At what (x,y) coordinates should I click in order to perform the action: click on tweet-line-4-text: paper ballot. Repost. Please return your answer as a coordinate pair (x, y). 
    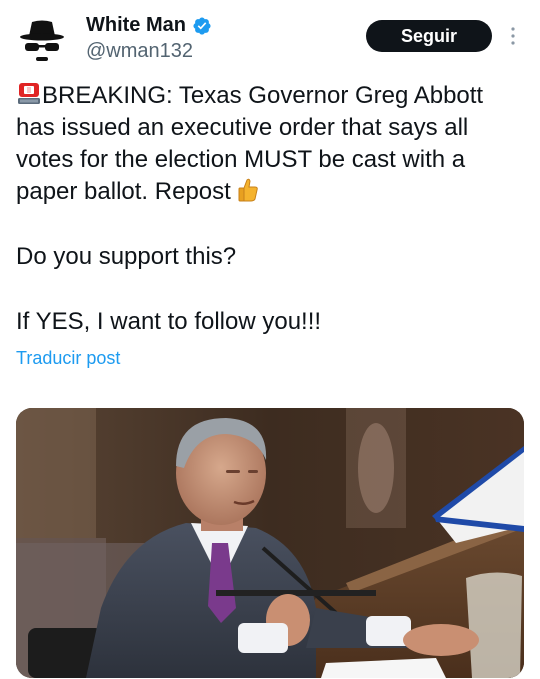
    Looking at the image, I should click on (123, 191).